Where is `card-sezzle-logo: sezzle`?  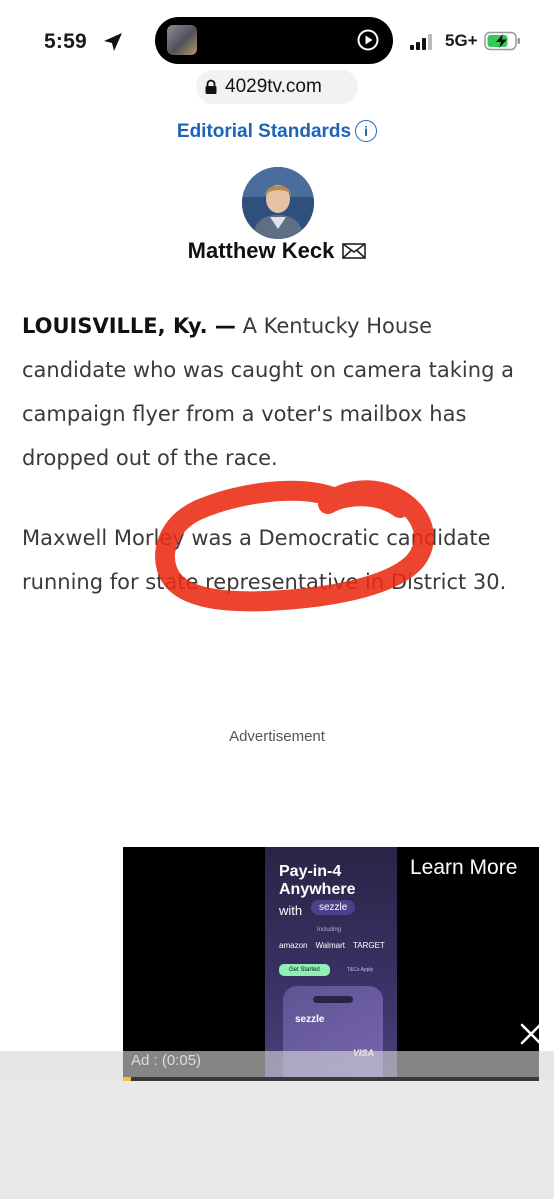 card-sezzle-logo: sezzle is located at coordinates (310, 1019).